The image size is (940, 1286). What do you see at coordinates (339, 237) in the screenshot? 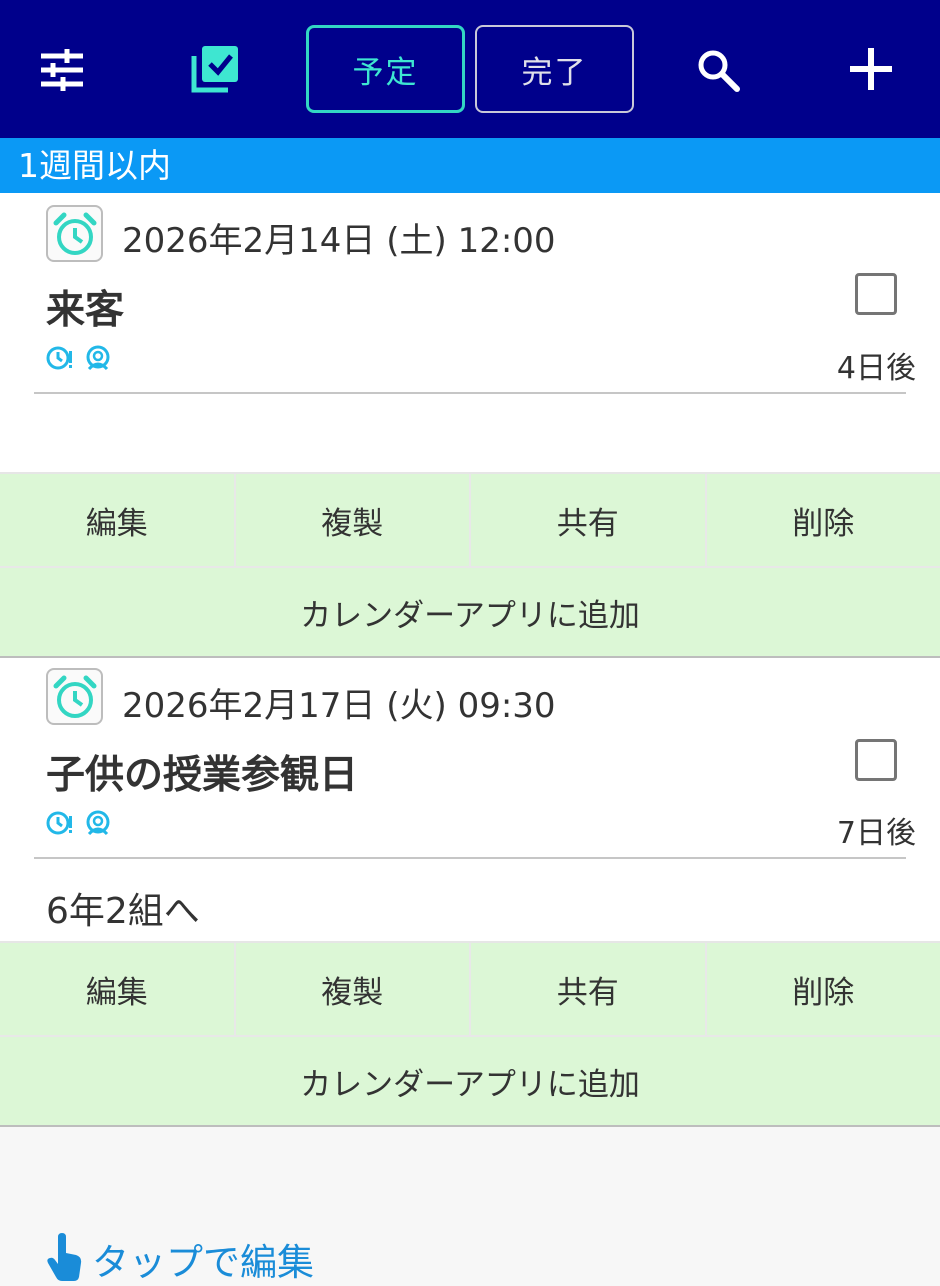
I see `event-datetime: 2026年2月14日 (土) 12:00` at bounding box center [339, 237].